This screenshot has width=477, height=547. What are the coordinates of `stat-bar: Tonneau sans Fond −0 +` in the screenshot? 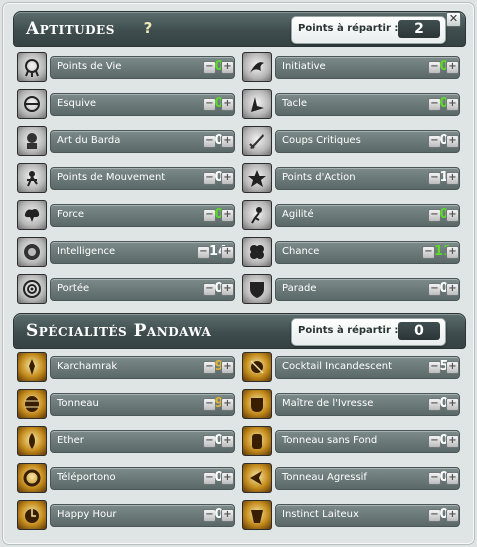 It's located at (367, 441).